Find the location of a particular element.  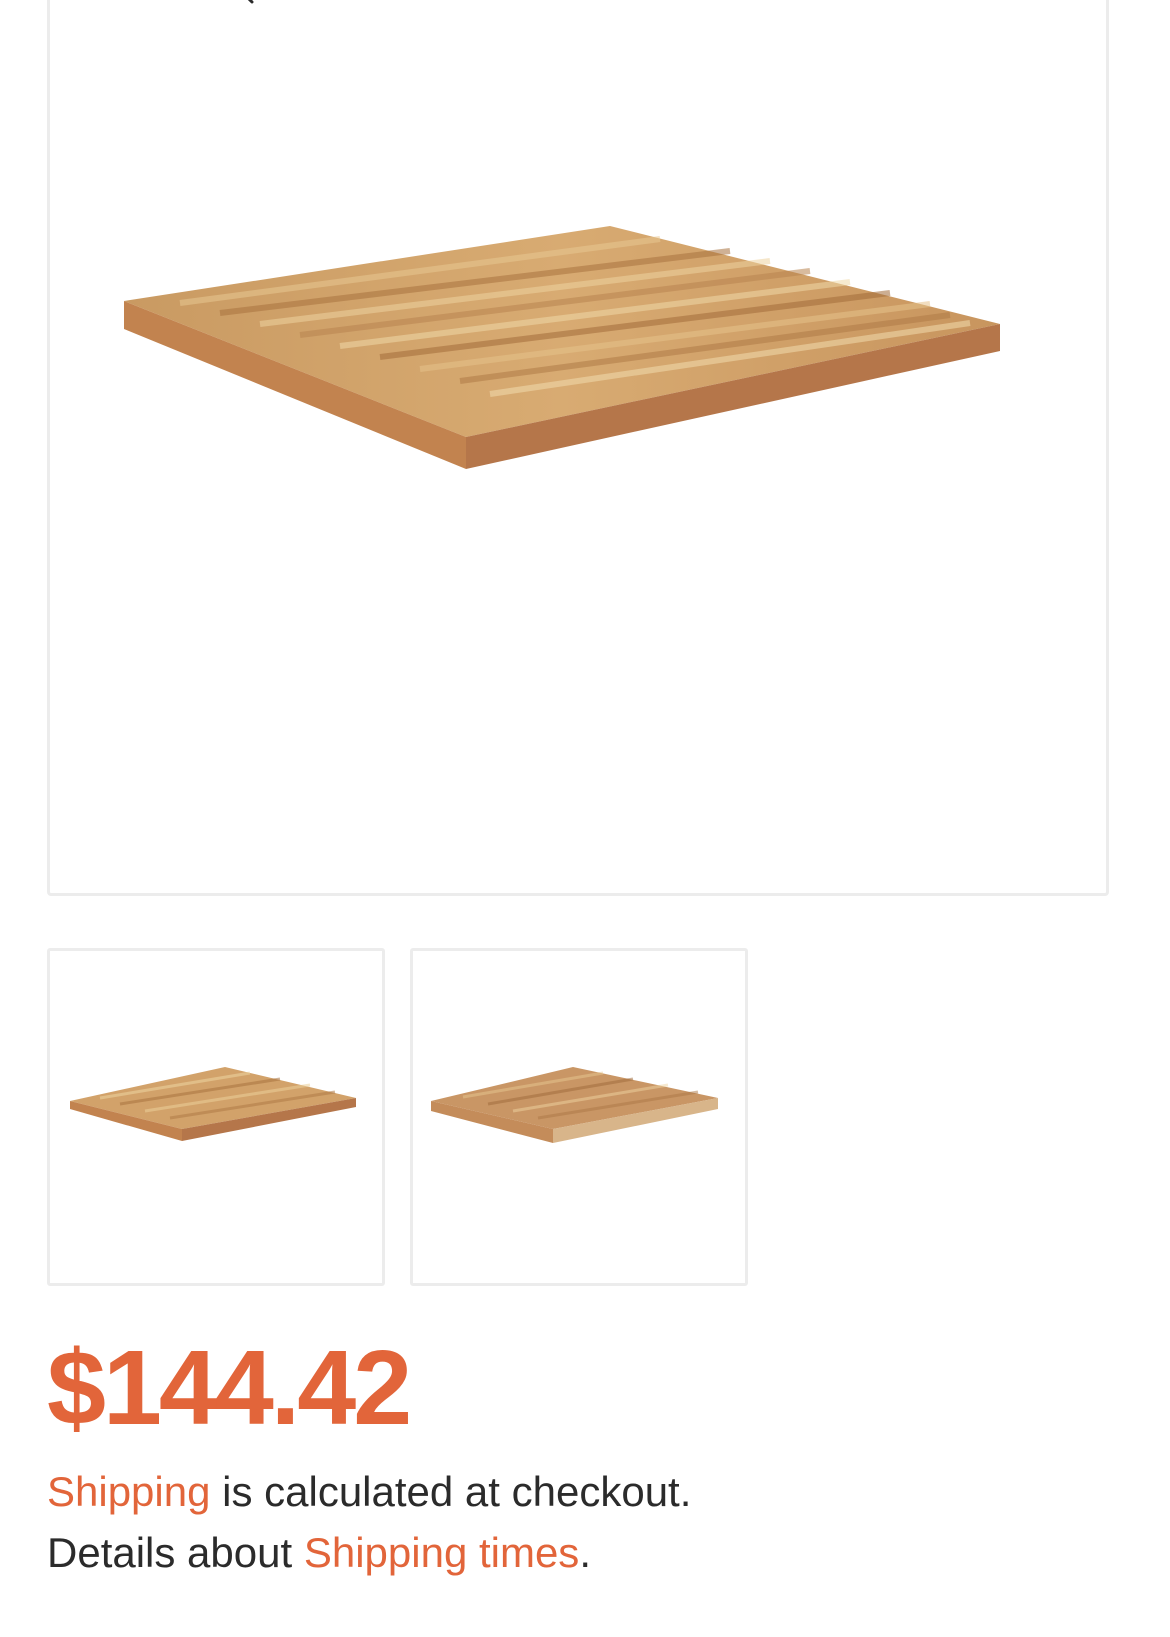

shipping-note: Shipping is calculated at checkout. is located at coordinates (369, 1492).